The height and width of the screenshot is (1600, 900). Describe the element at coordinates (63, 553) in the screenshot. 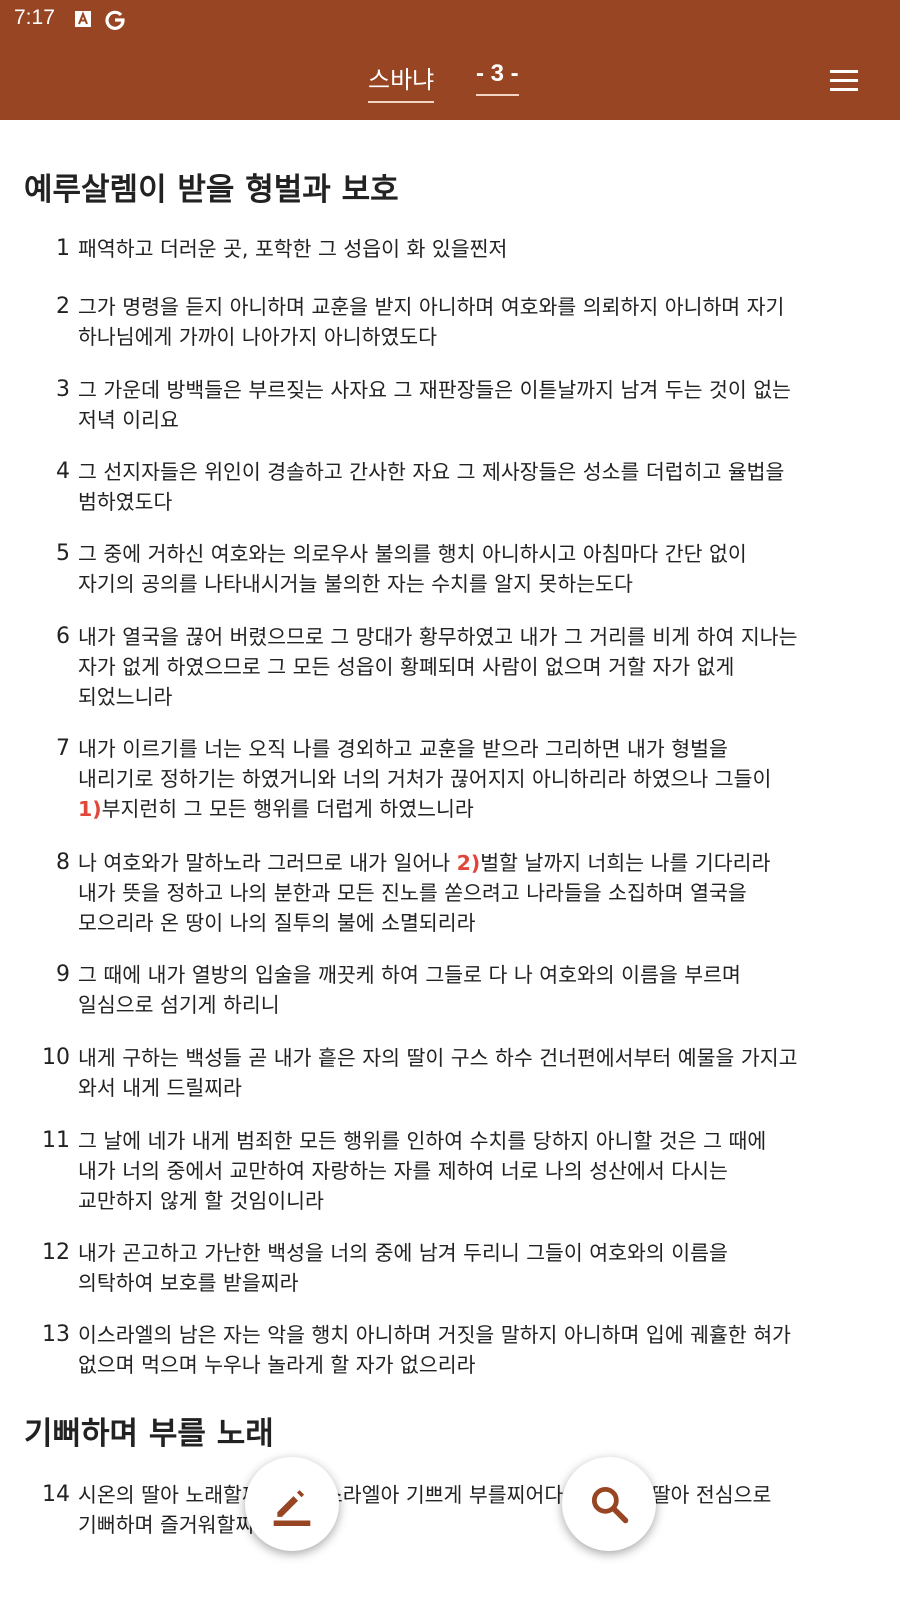

I see `verse-number: 5` at that location.